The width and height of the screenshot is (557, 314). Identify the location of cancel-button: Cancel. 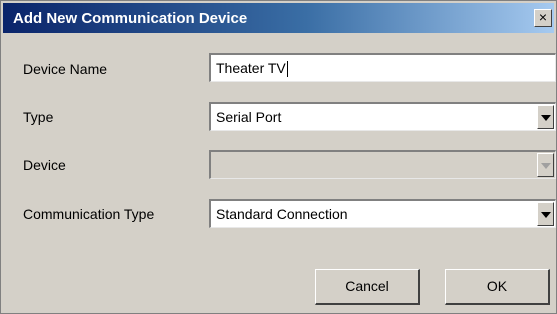
(367, 287).